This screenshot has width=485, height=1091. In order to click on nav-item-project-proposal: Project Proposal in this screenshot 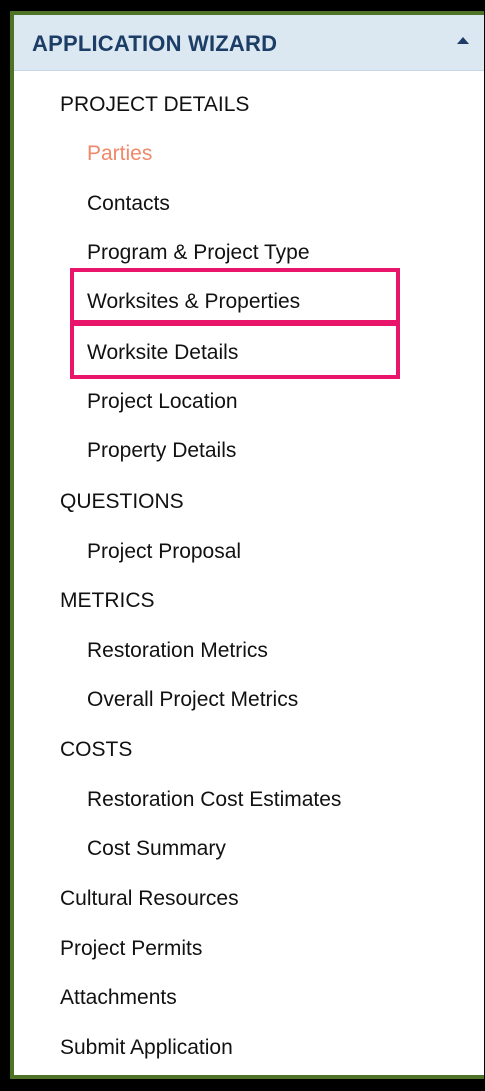, I will do `click(164, 552)`.